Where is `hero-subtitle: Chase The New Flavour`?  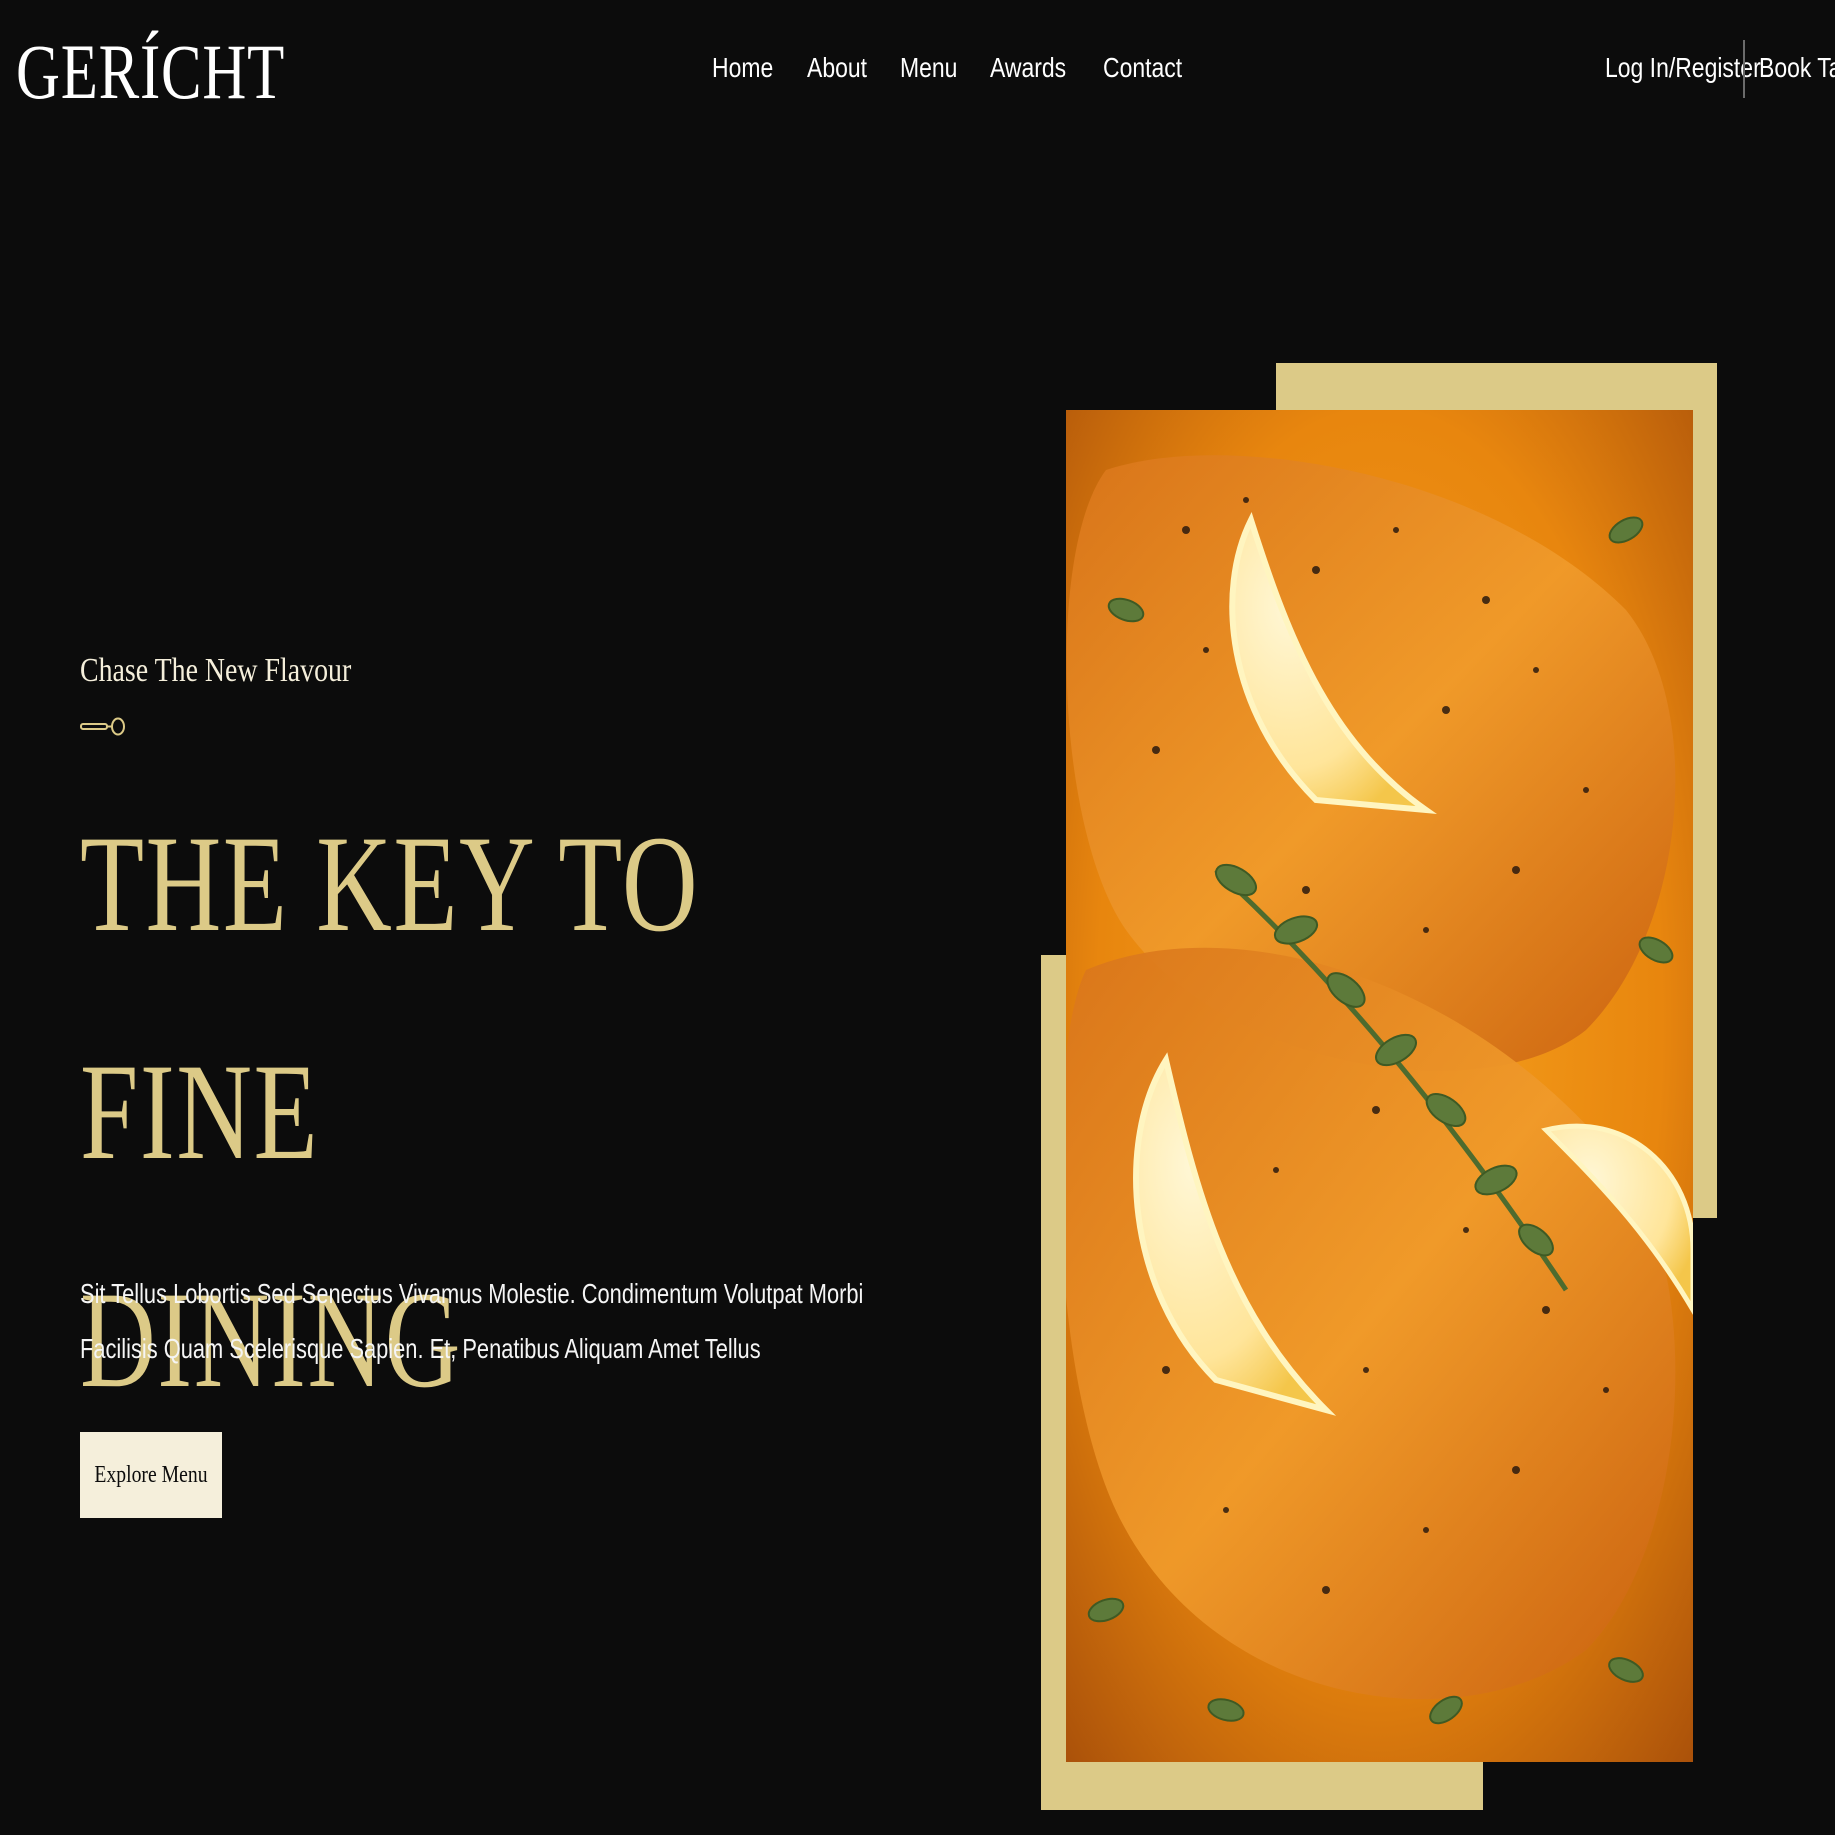
hero-subtitle: Chase The New Flavour is located at coordinates (216, 670).